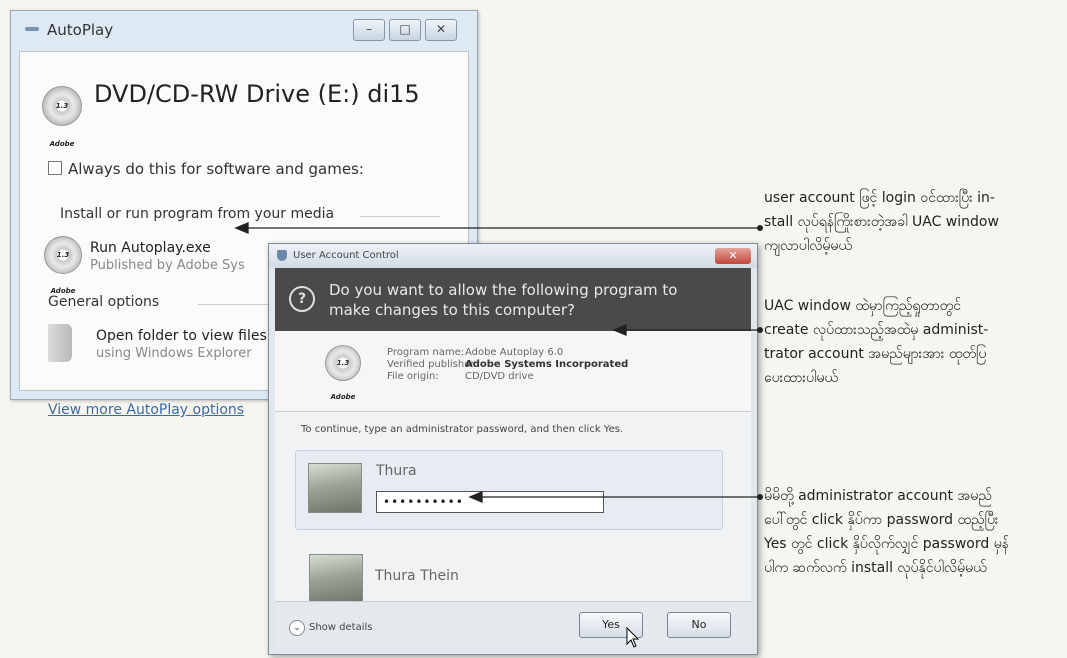  What do you see at coordinates (875, 354) in the screenshot?
I see `annotation-line: trator account အမည်များအား ထုတ်ပြ` at bounding box center [875, 354].